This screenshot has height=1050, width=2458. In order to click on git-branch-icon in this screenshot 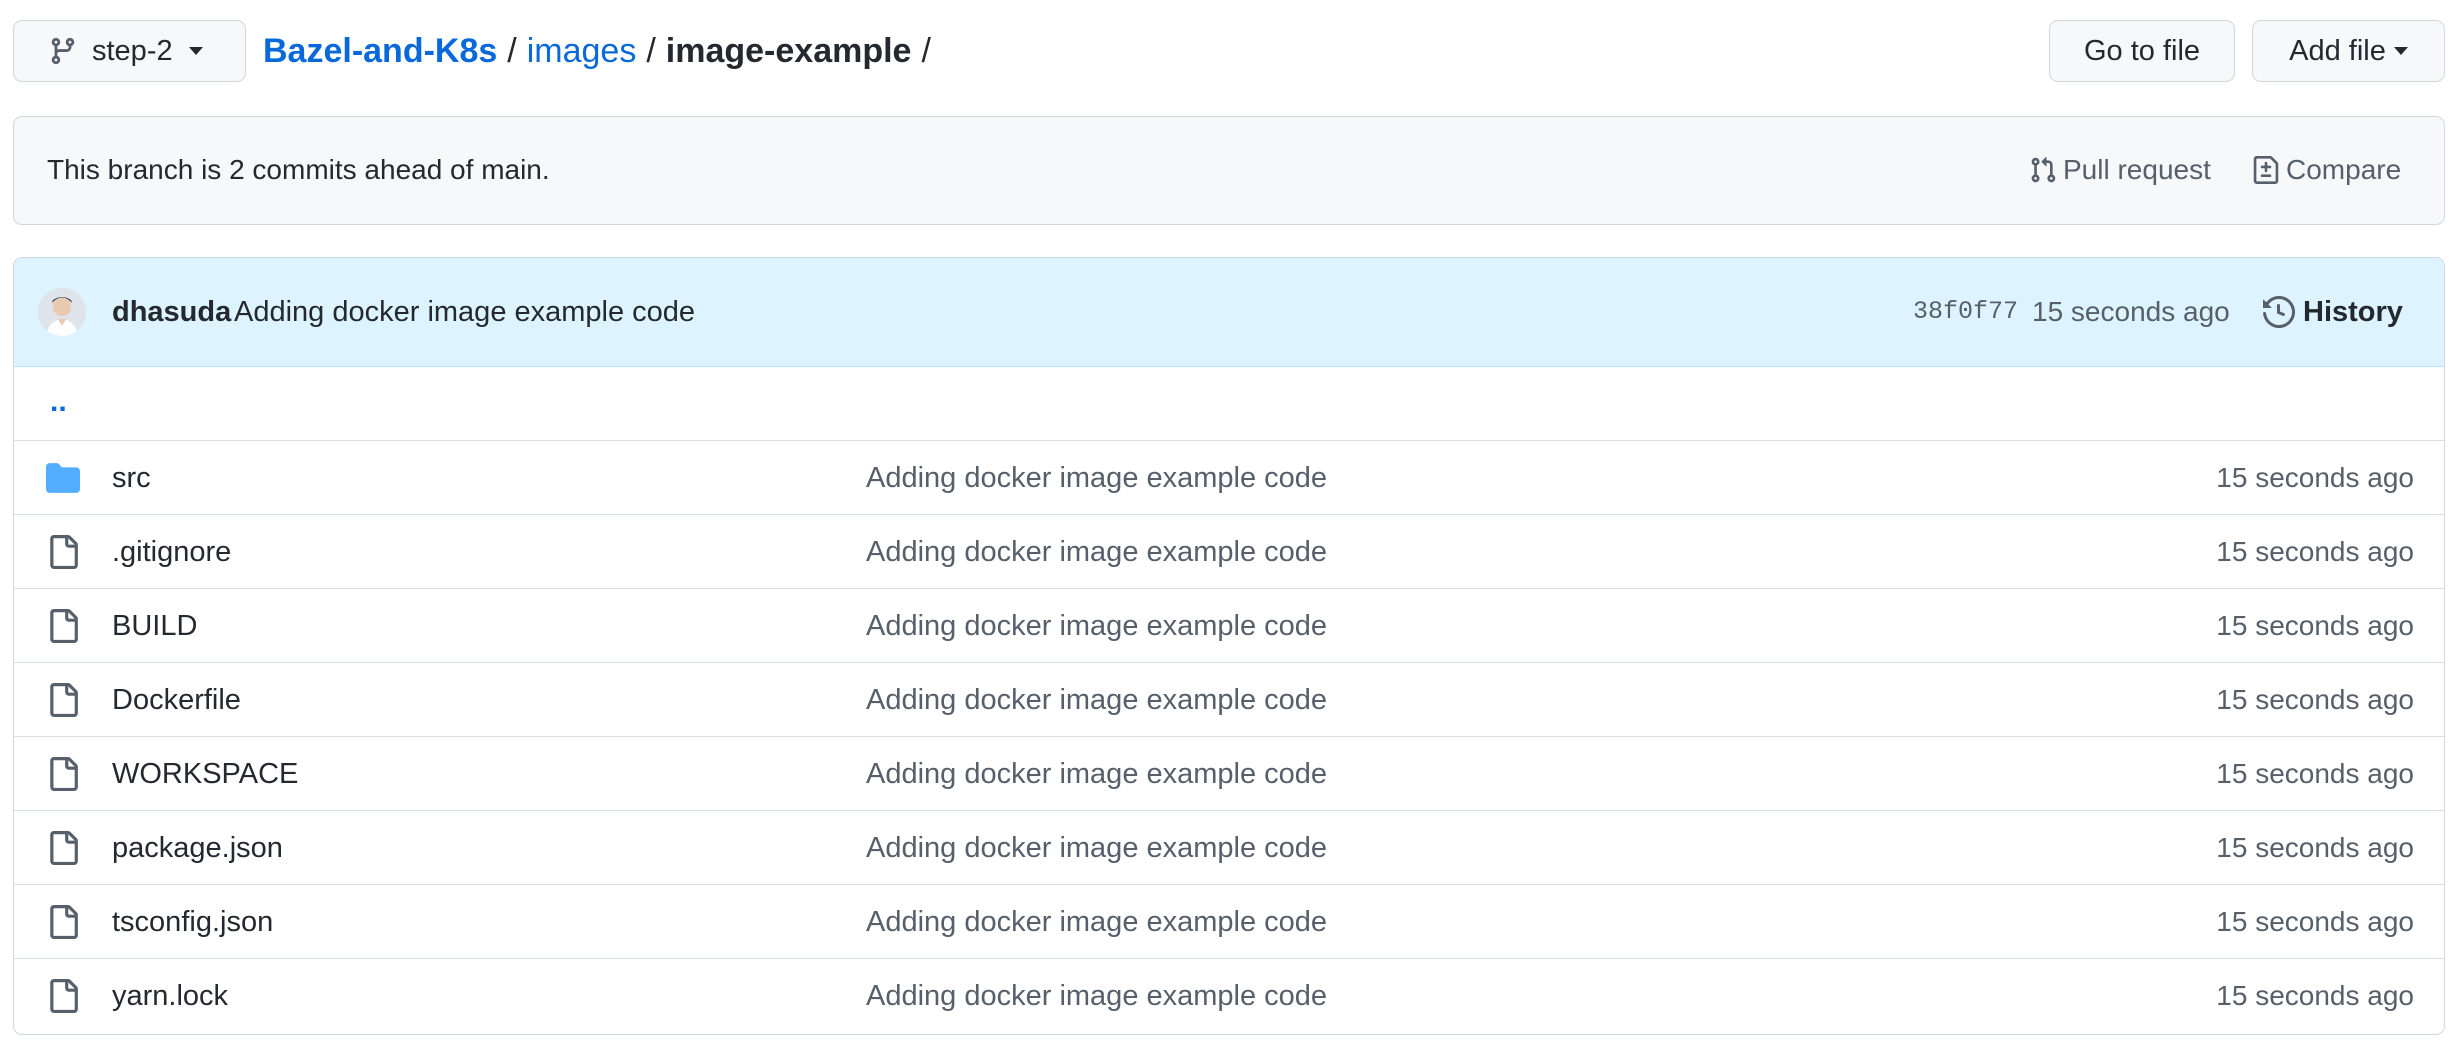, I will do `click(63, 51)`.